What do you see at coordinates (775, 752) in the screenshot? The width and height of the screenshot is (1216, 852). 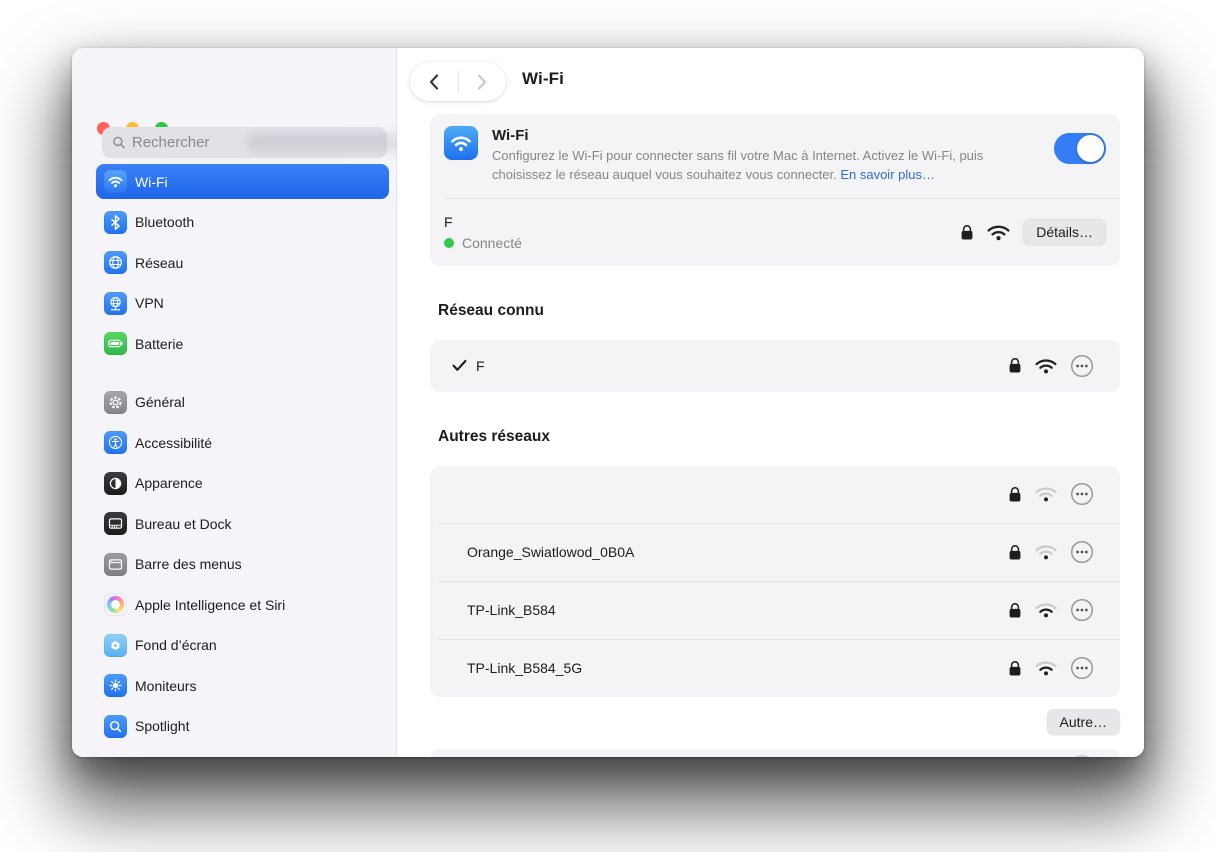 I see `partial-card` at bounding box center [775, 752].